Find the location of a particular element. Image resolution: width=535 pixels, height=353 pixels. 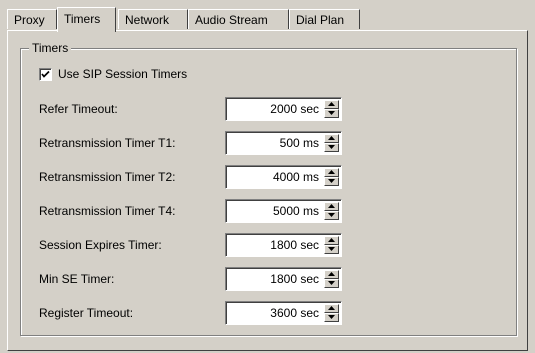

tab-timers: Timers is located at coordinates (86, 19).